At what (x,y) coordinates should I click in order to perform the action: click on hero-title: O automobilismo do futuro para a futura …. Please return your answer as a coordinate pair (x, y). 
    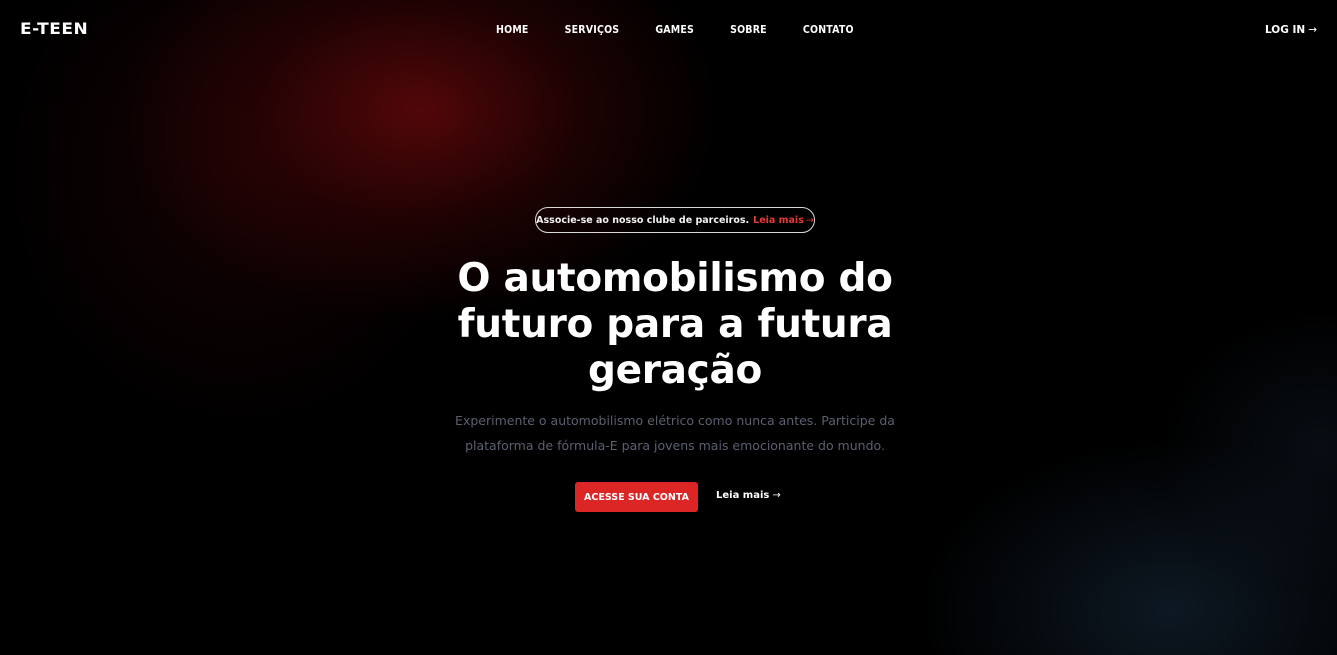
    Looking at the image, I should click on (675, 325).